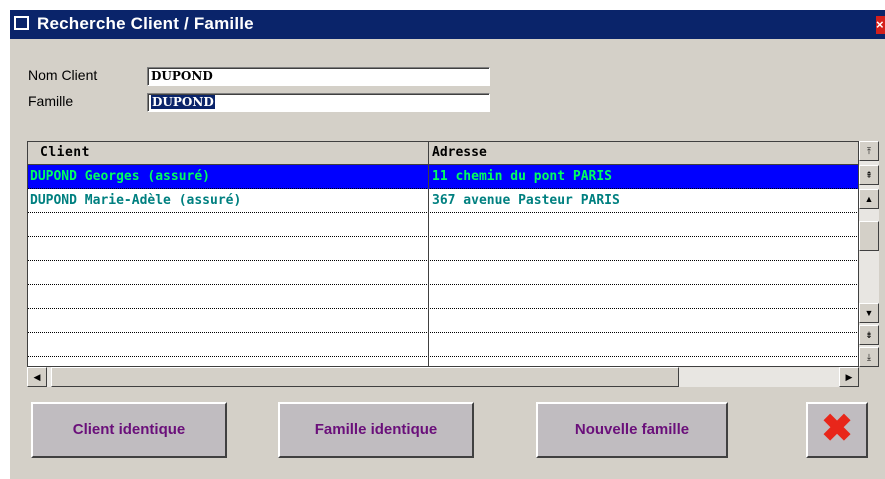 This screenshot has width=885, height=479. What do you see at coordinates (869, 175) in the screenshot?
I see `scroll-page-up-icon: ⇞` at bounding box center [869, 175].